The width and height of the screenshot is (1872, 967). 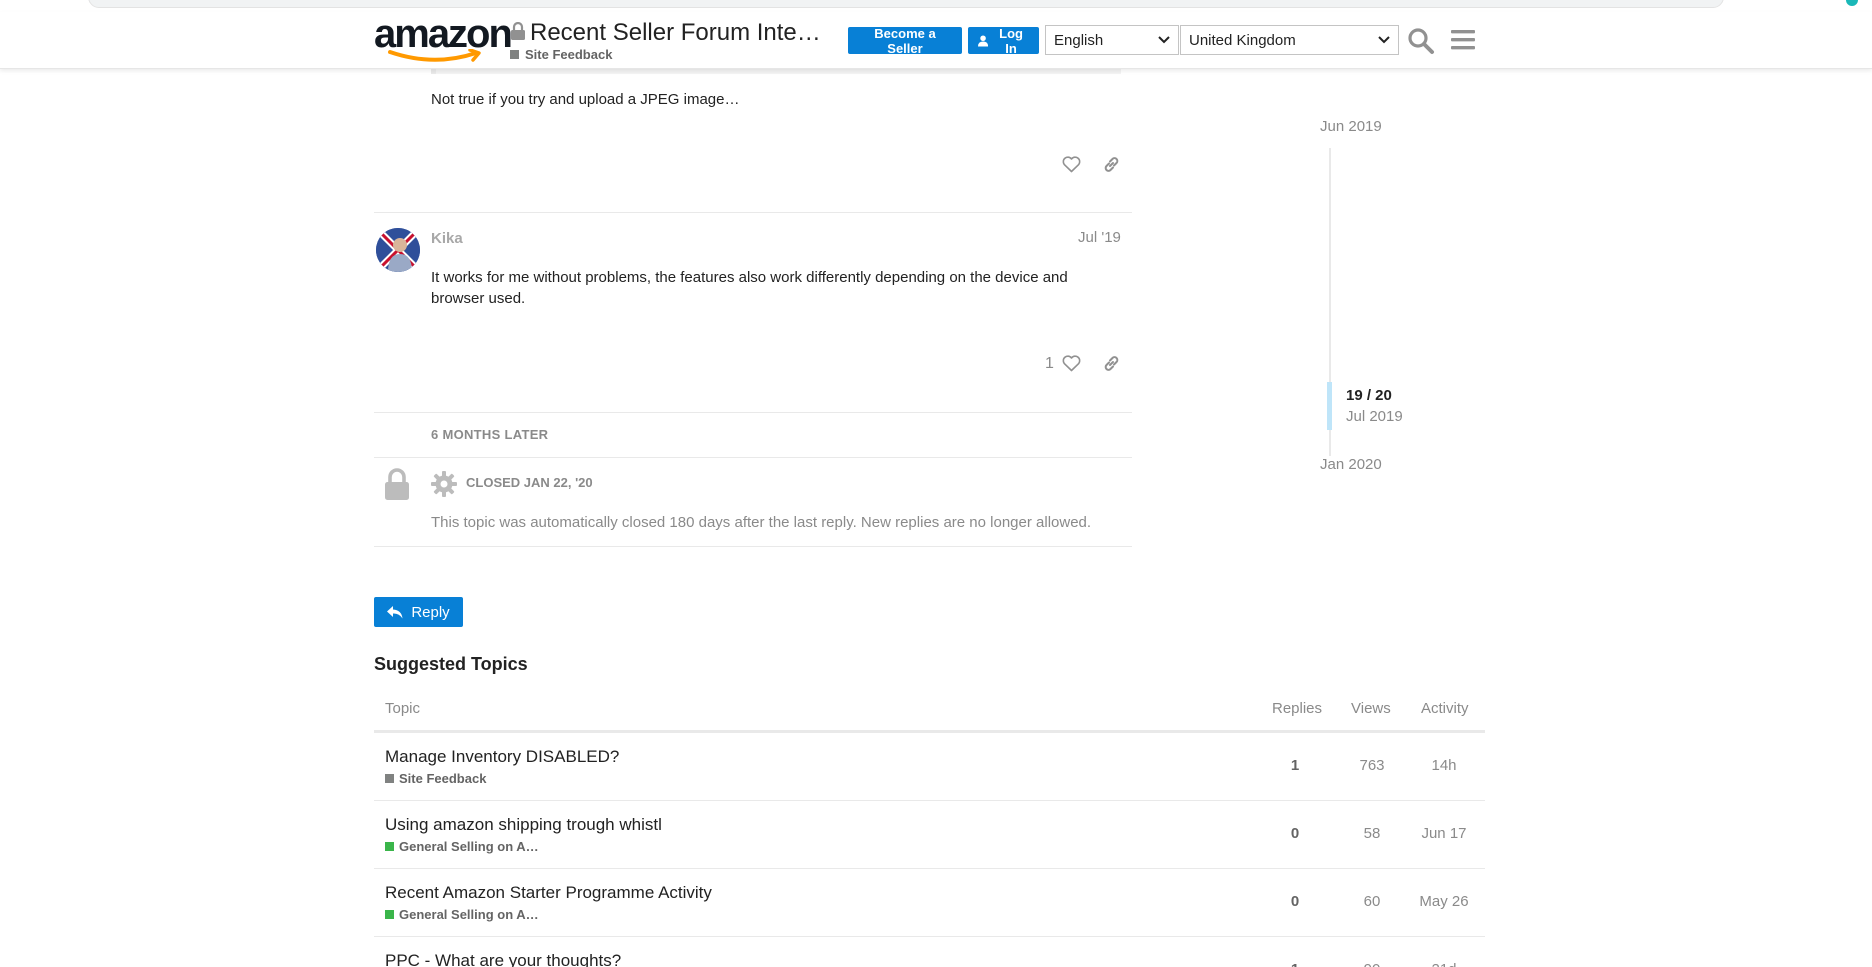 What do you see at coordinates (1297, 708) in the screenshot?
I see `column-header-replies: Replies` at bounding box center [1297, 708].